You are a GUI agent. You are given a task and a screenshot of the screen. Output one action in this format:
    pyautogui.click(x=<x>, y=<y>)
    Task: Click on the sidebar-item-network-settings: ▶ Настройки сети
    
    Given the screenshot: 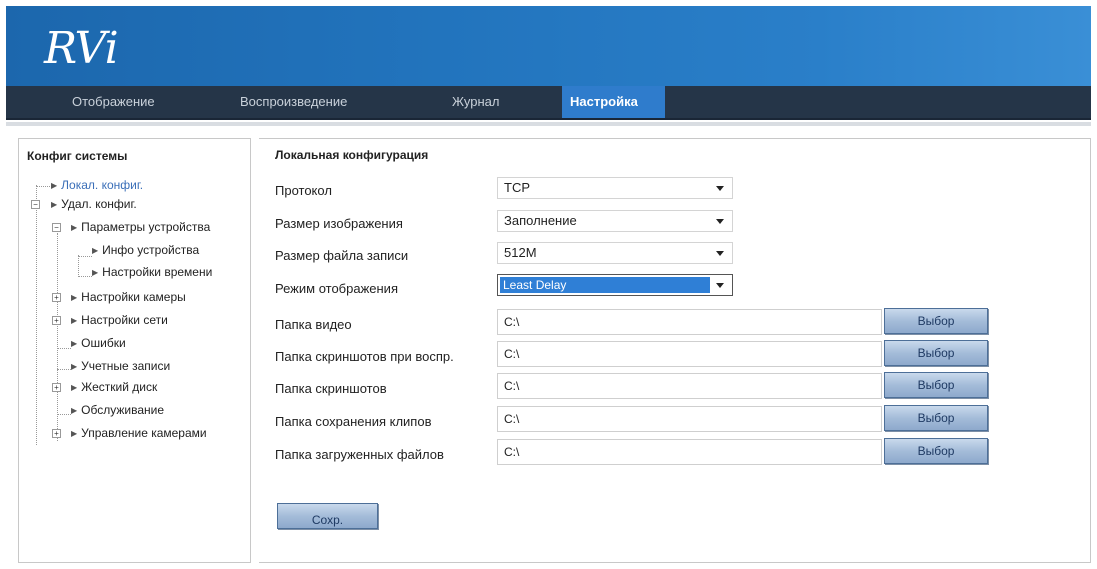 What is the action you would take?
    pyautogui.click(x=119, y=320)
    